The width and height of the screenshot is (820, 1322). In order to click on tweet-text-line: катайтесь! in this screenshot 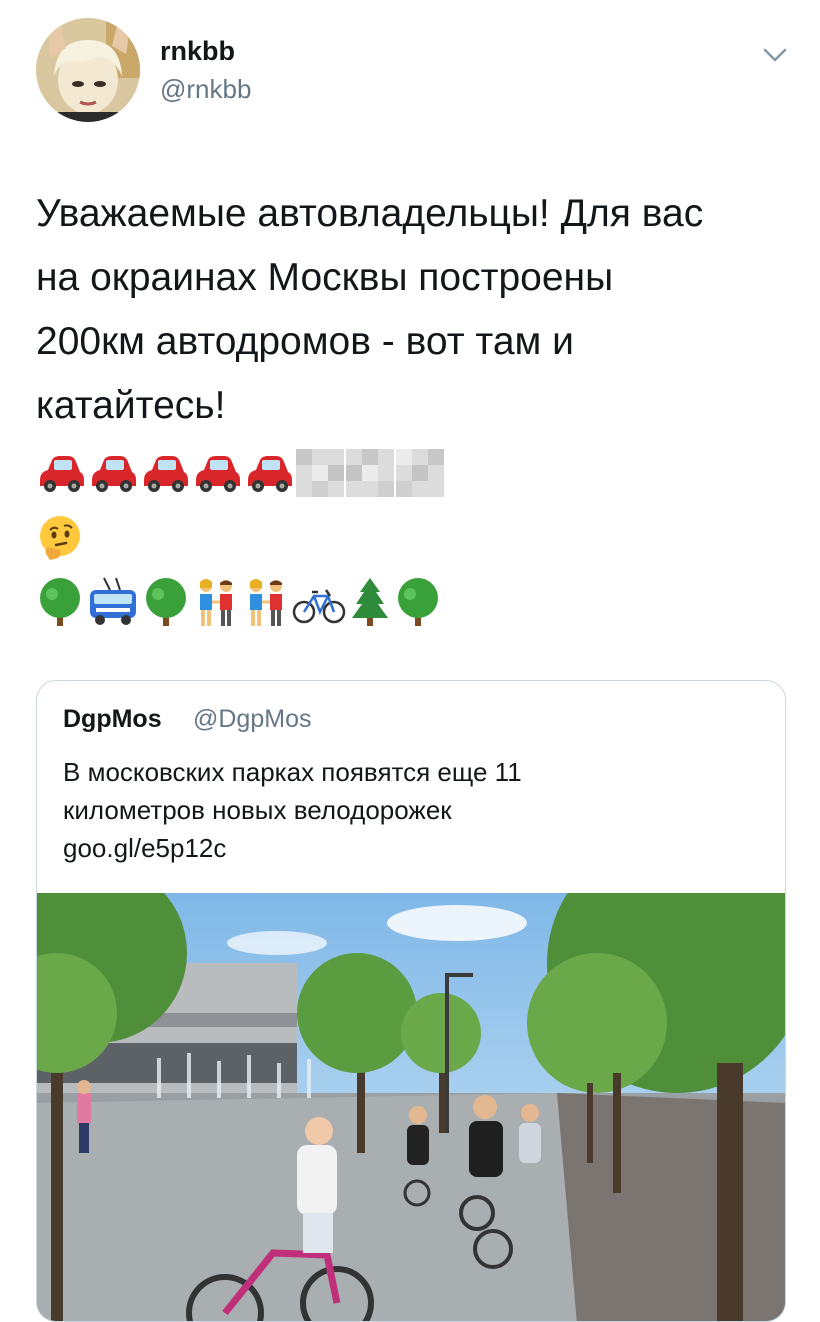, I will do `click(131, 405)`.